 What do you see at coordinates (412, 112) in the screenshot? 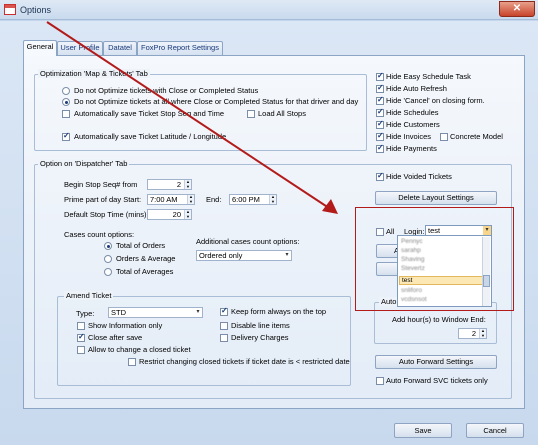
I see `hide-schedules-label: Hide Schedules` at bounding box center [412, 112].